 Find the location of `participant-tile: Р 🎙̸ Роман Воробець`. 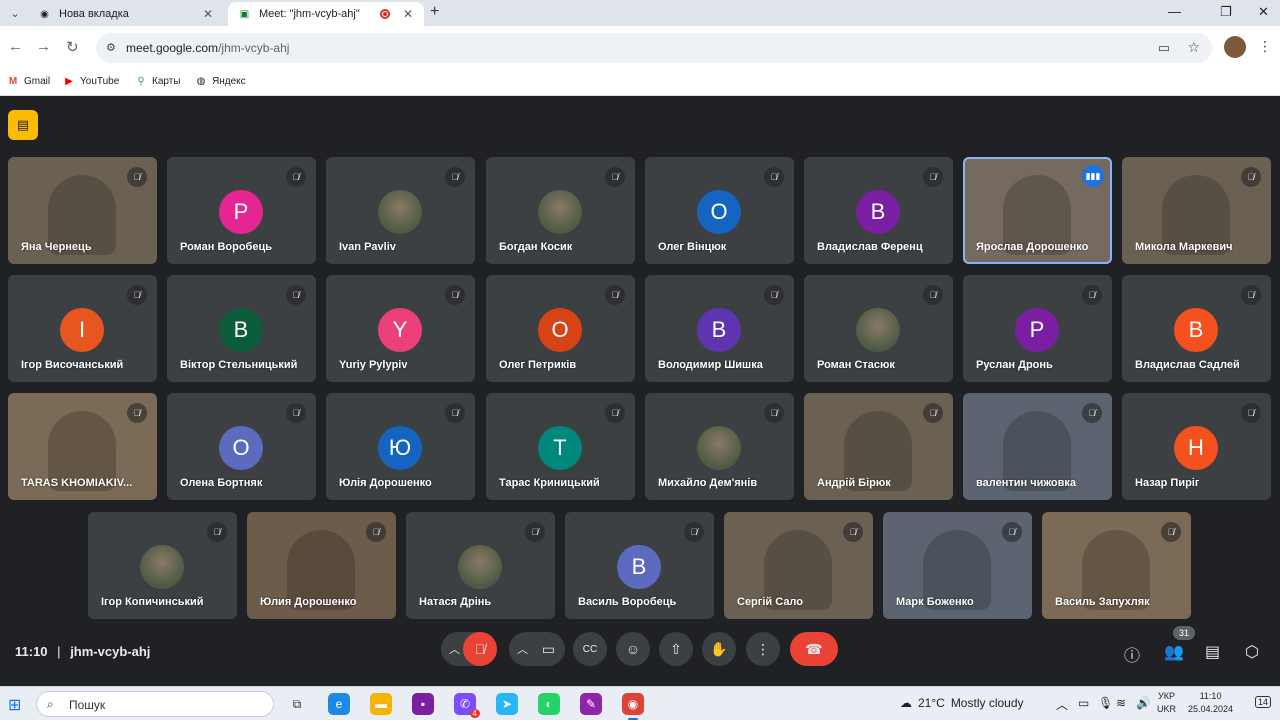

participant-tile: Р 🎙̸ Роман Воробець is located at coordinates (241, 210).